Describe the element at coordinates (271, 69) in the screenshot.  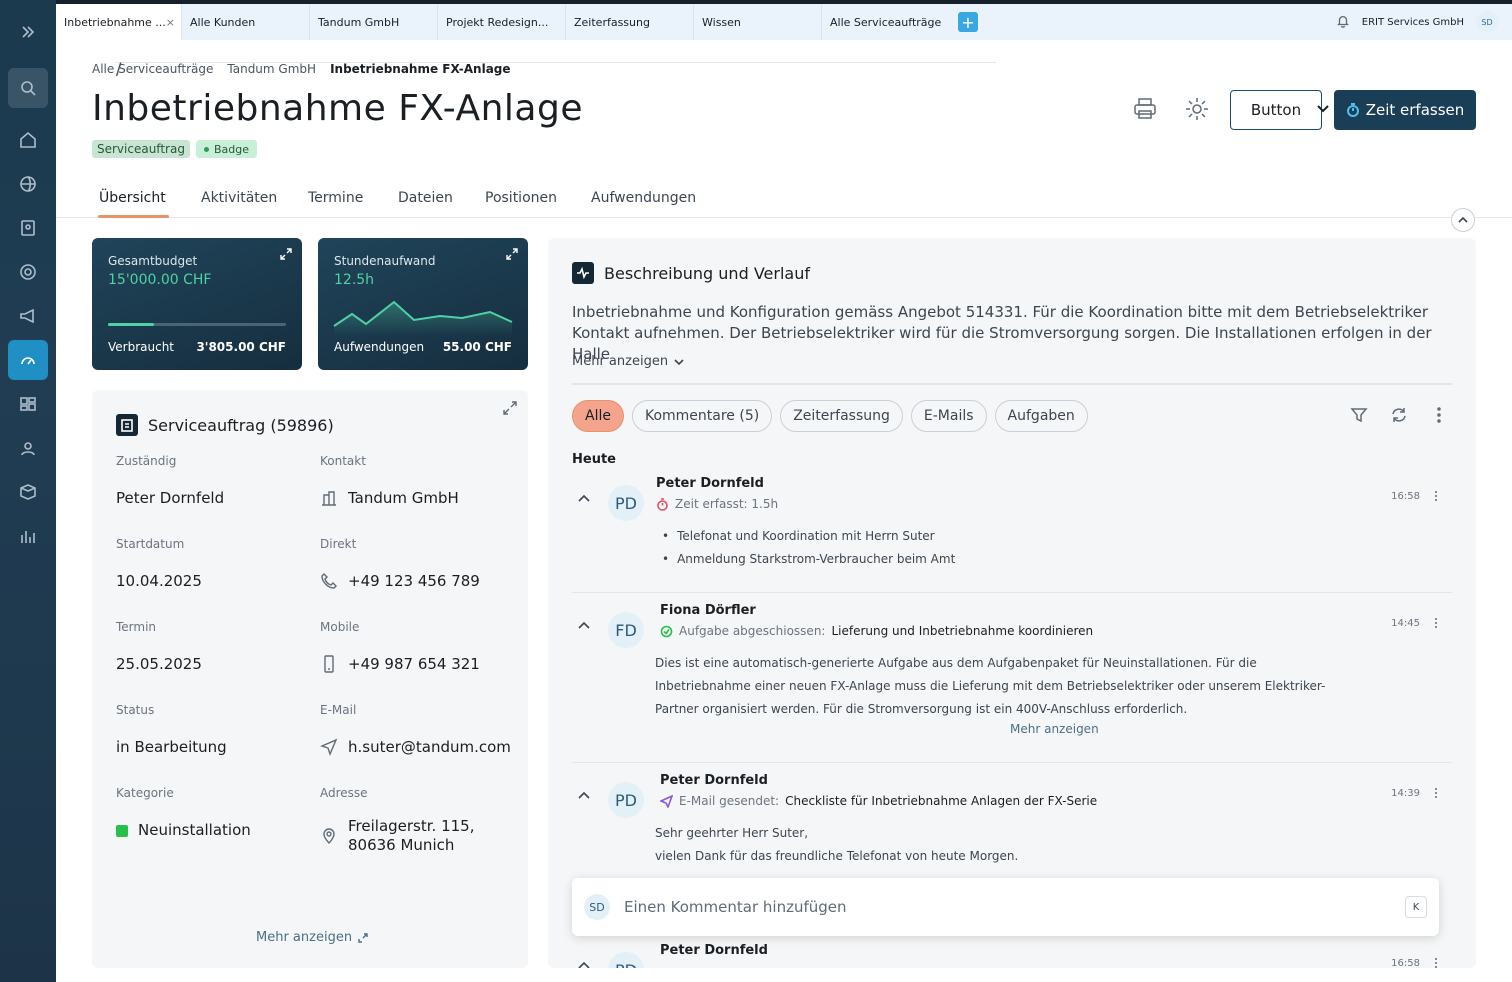
I see `breadcrumb-item: Tandum GmbH` at that location.